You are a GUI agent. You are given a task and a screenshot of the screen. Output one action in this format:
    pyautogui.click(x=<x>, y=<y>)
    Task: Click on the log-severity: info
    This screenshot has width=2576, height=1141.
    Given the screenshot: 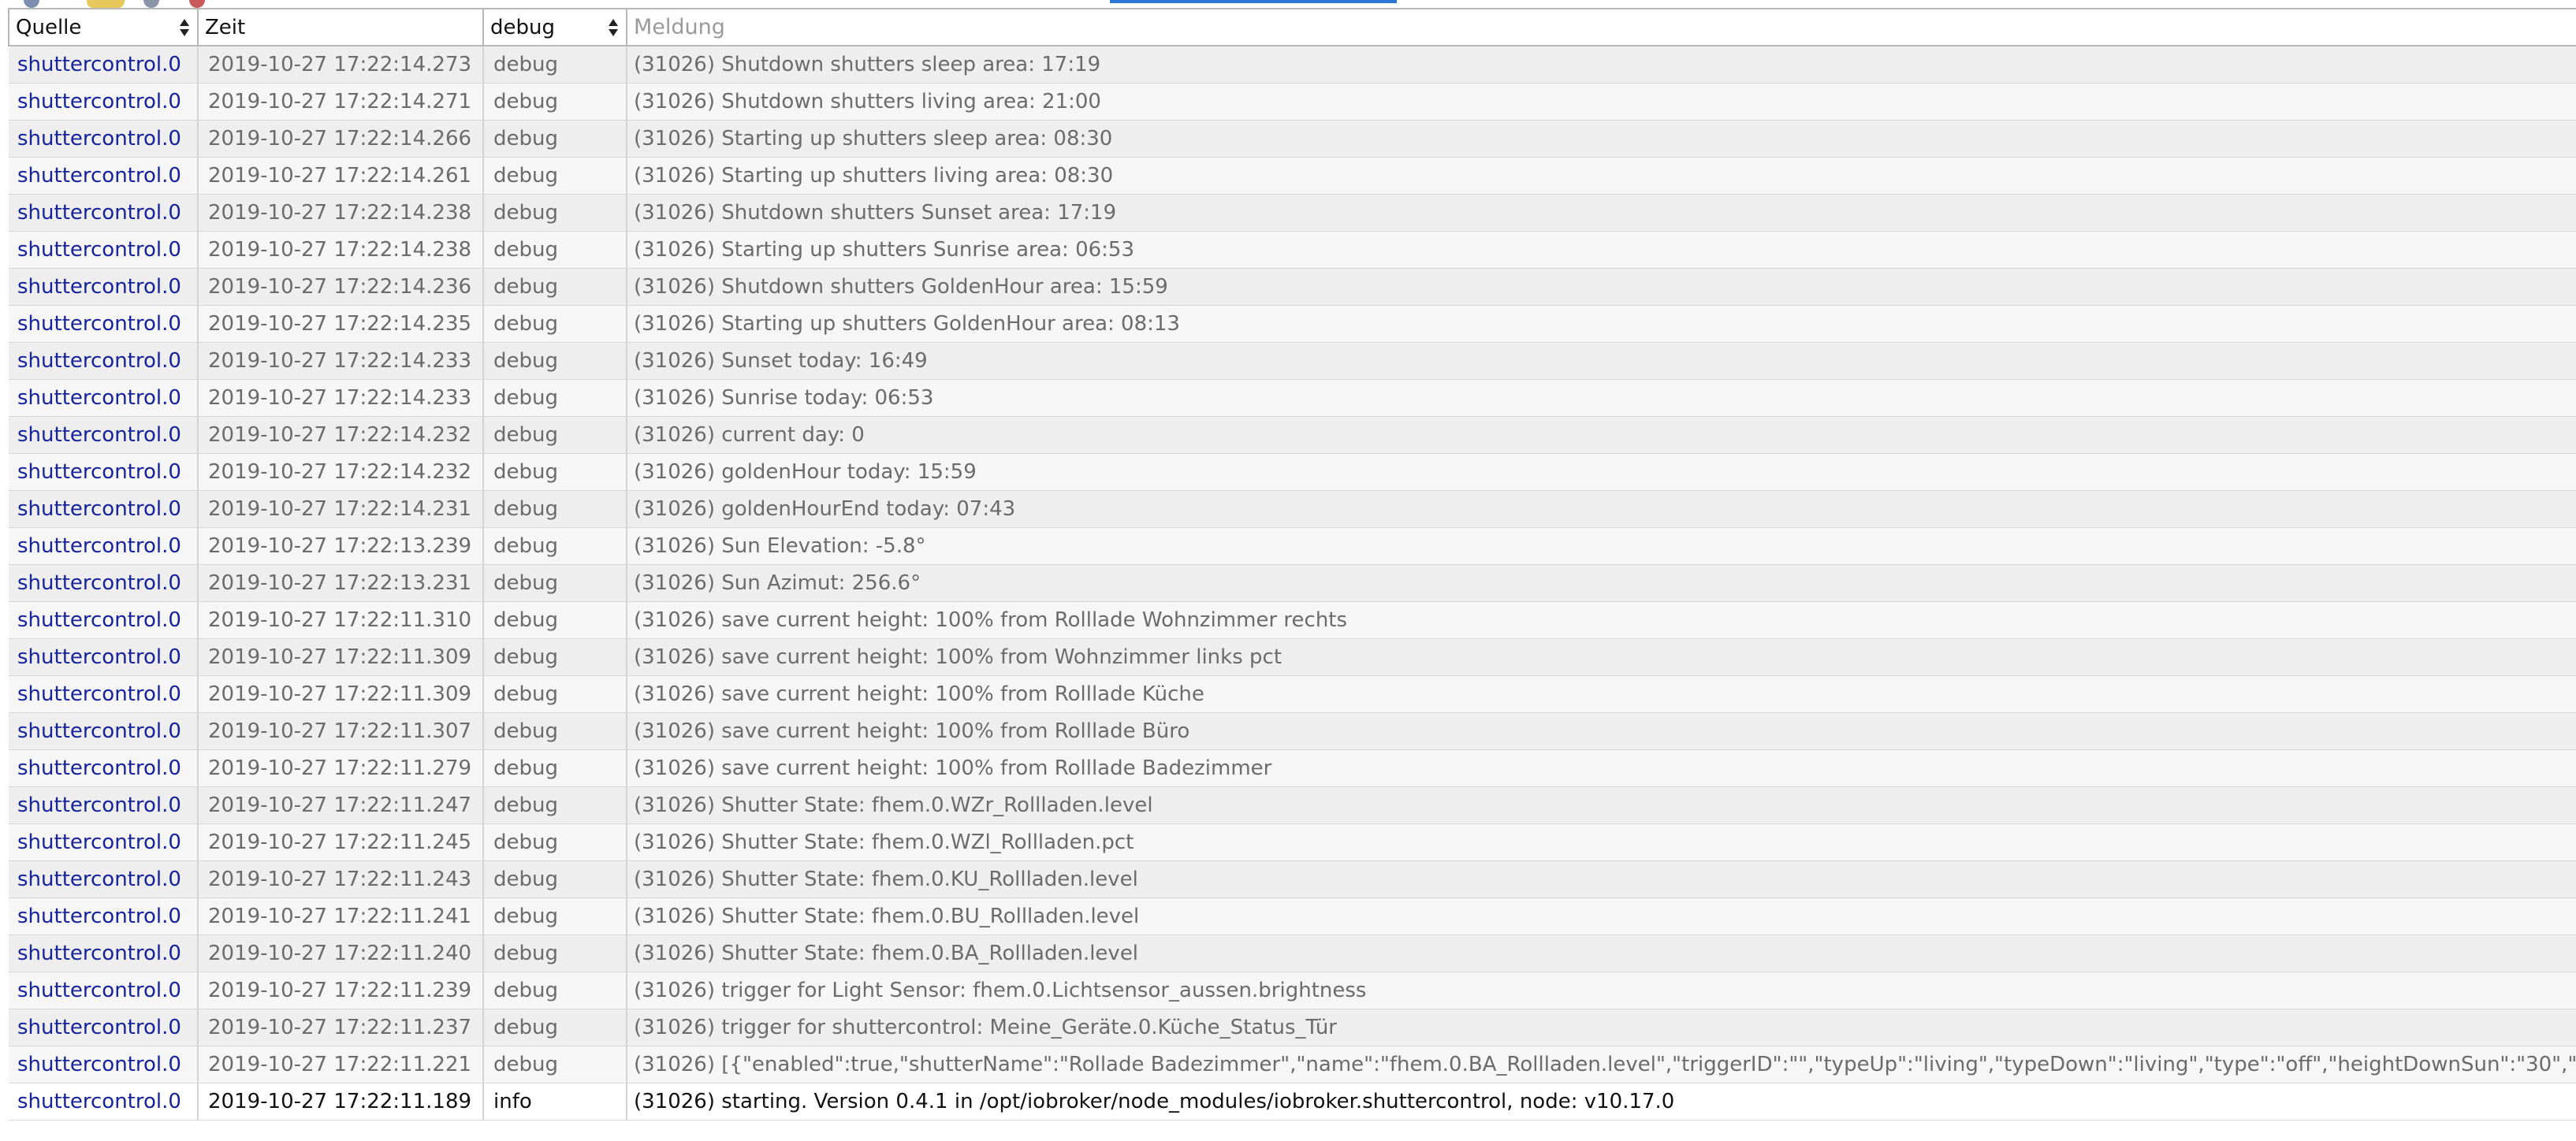 What is the action you would take?
    pyautogui.click(x=555, y=1102)
    